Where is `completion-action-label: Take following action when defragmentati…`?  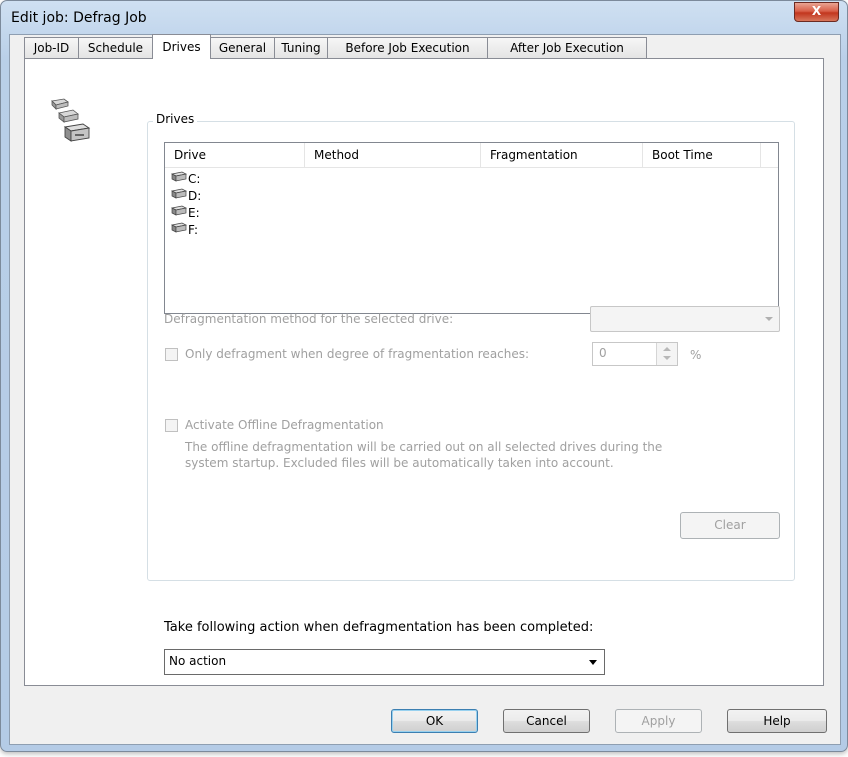
completion-action-label: Take following action when defragmentati… is located at coordinates (379, 627).